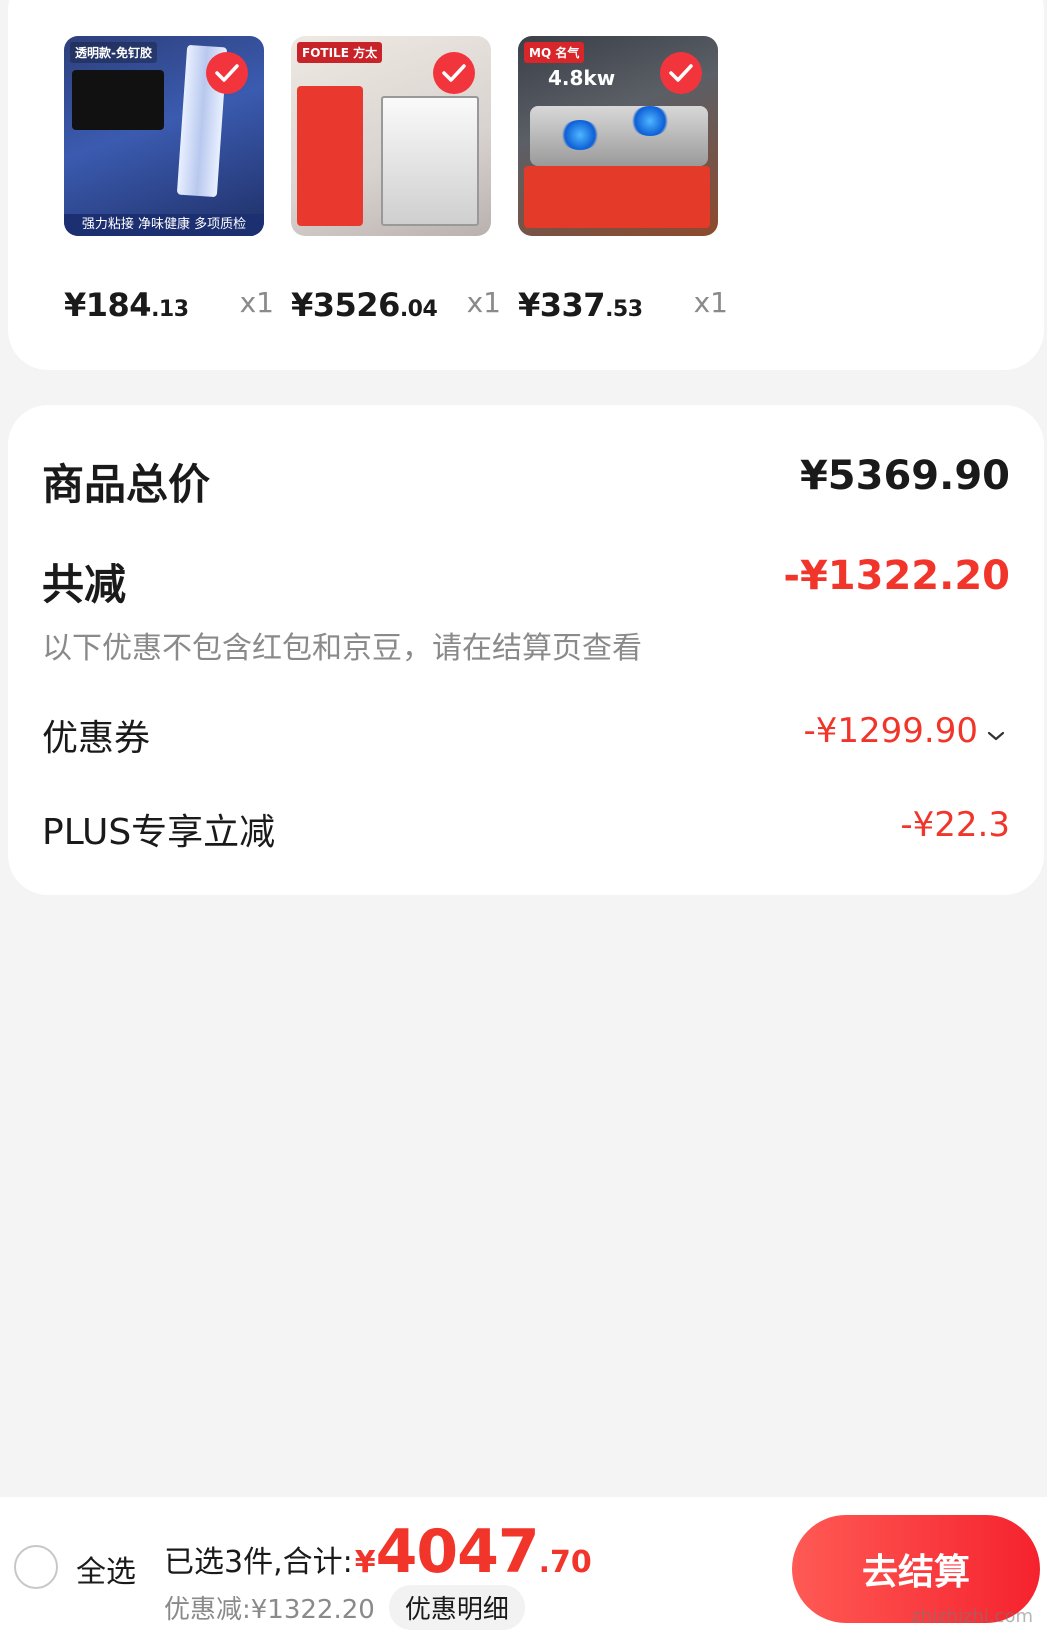 This screenshot has width=1047, height=1631. I want to click on product-item: FOTILE 方太 ¥3526.04 x1, so click(396, 181).